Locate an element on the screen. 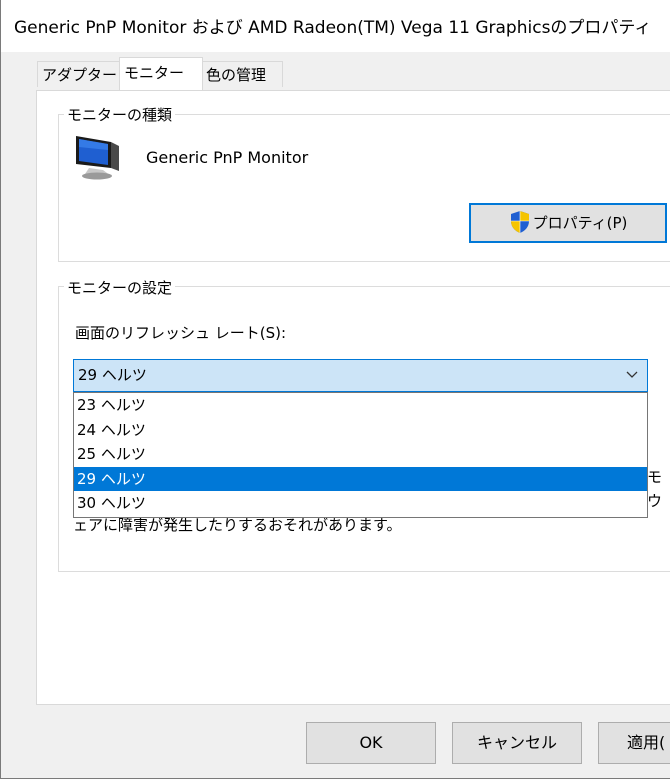  refresh-rate-option: 24 ヘルツ is located at coordinates (360, 430).